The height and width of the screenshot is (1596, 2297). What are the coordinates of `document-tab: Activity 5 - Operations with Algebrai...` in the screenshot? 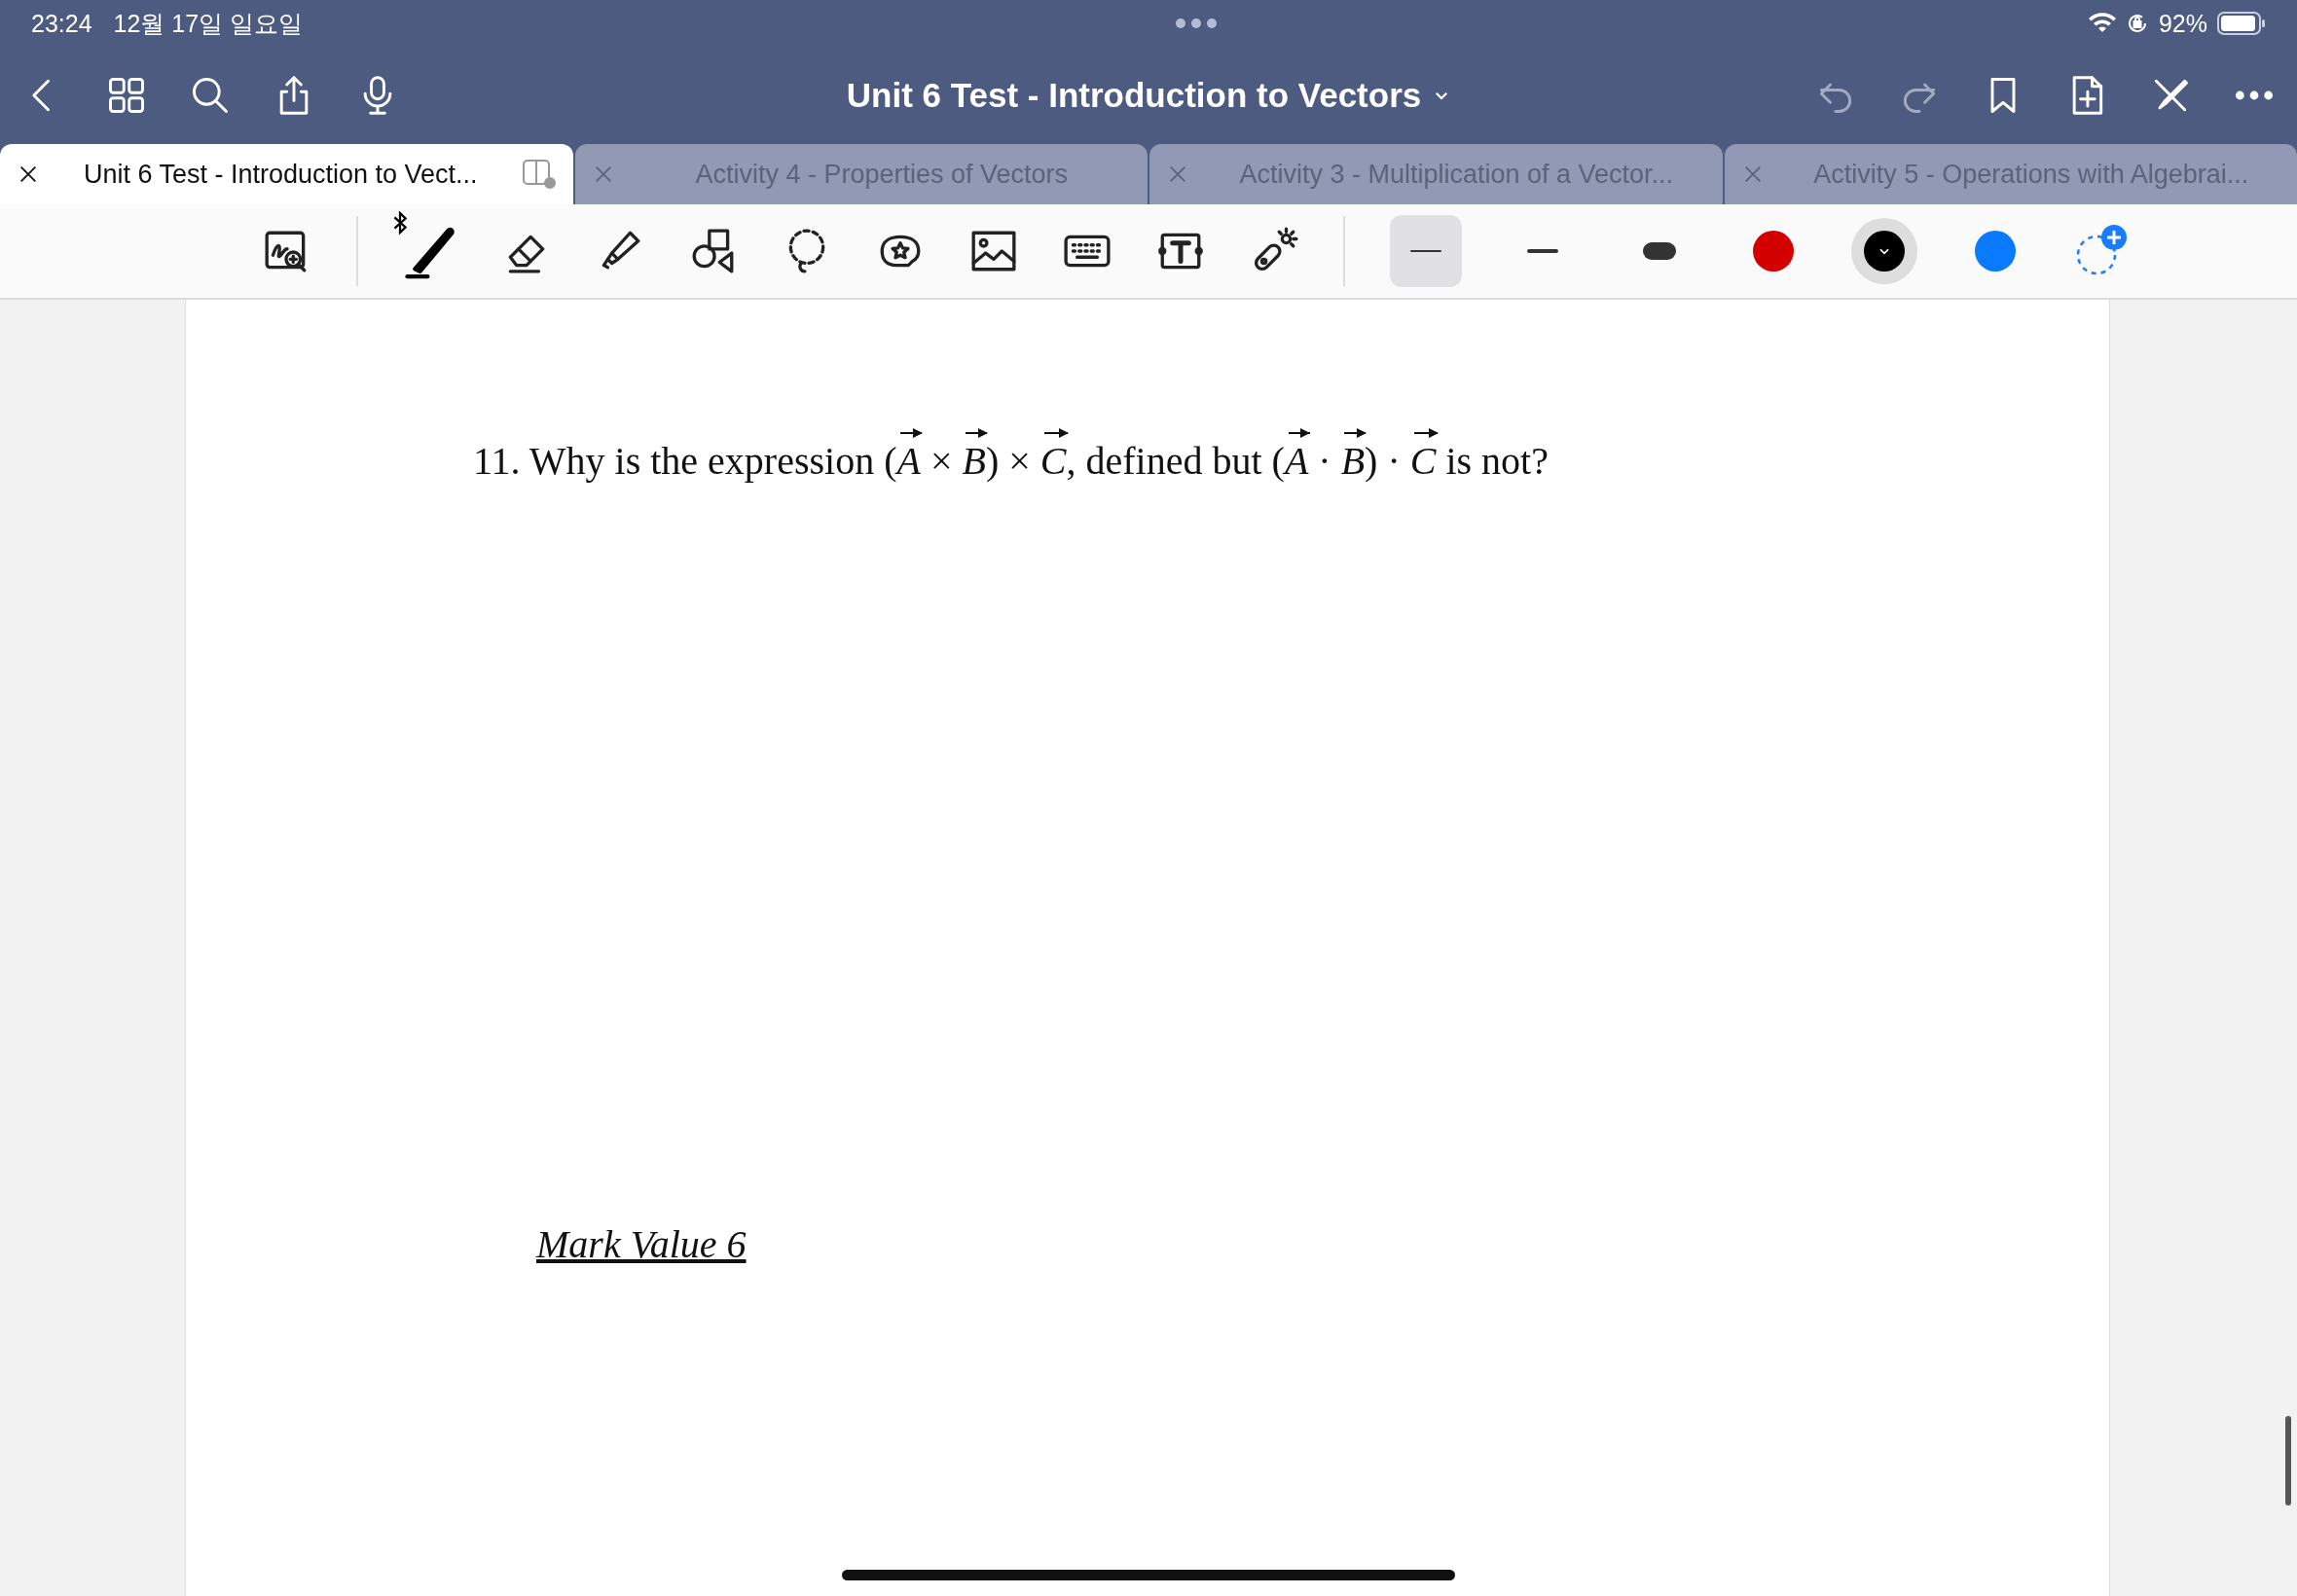 It's located at (2011, 174).